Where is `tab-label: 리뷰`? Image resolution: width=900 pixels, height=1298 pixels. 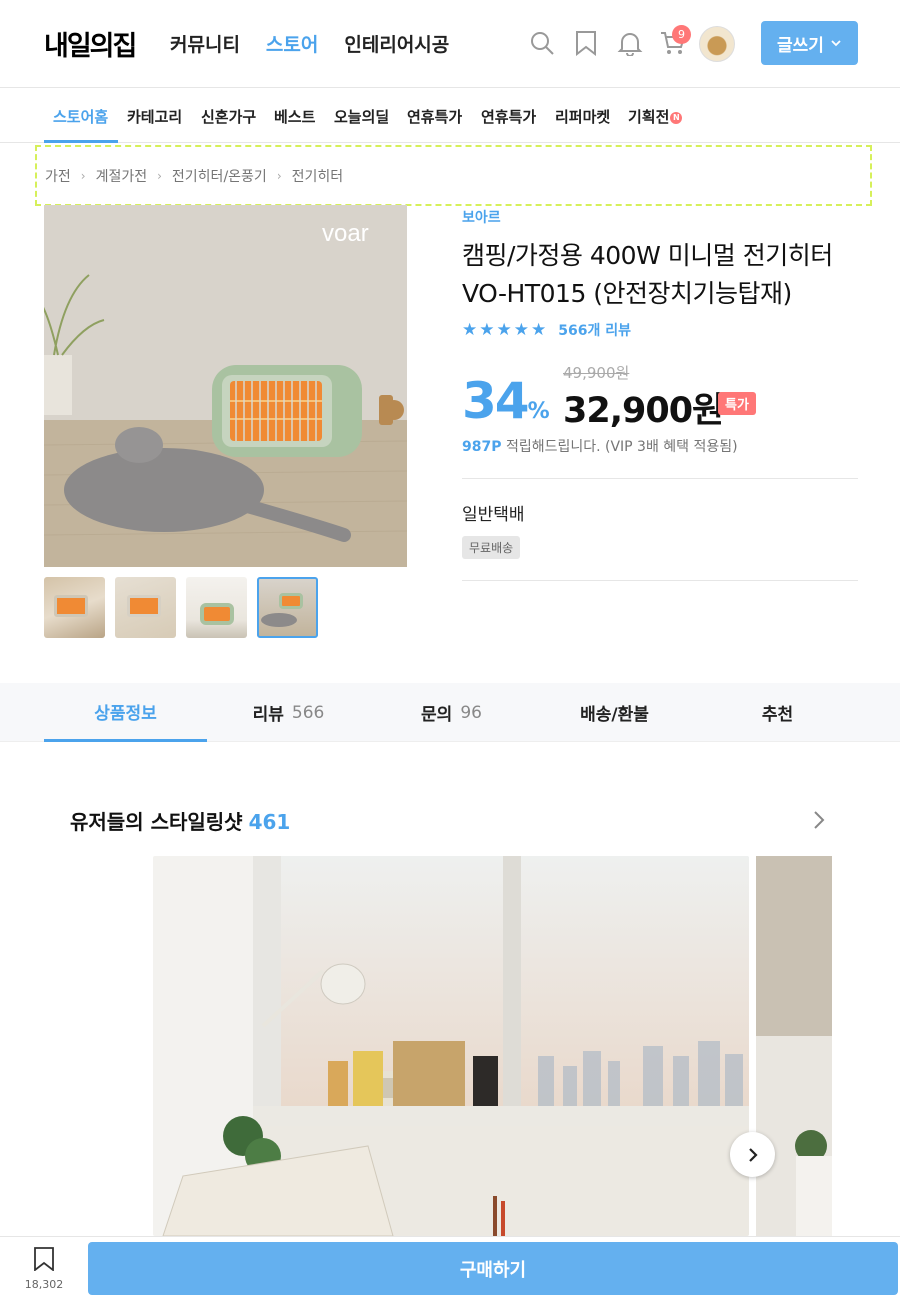 tab-label: 리뷰 is located at coordinates (268, 715).